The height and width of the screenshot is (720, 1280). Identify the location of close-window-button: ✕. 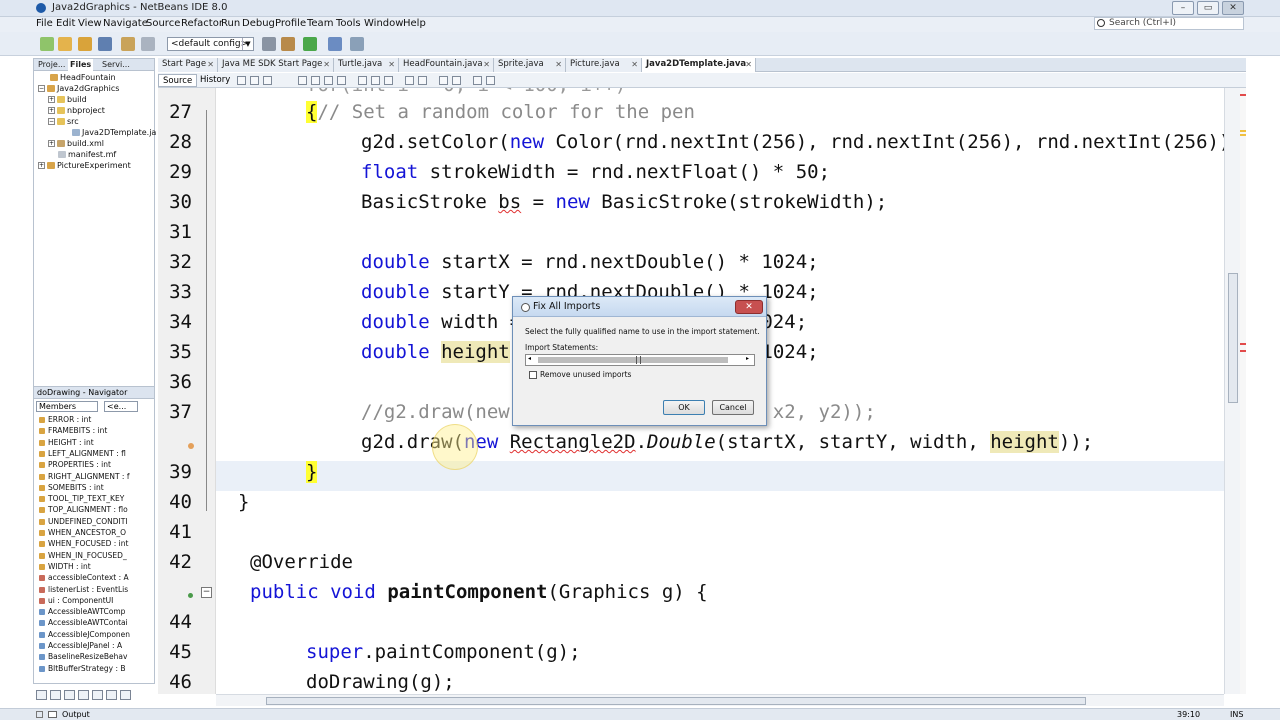
(1233, 8).